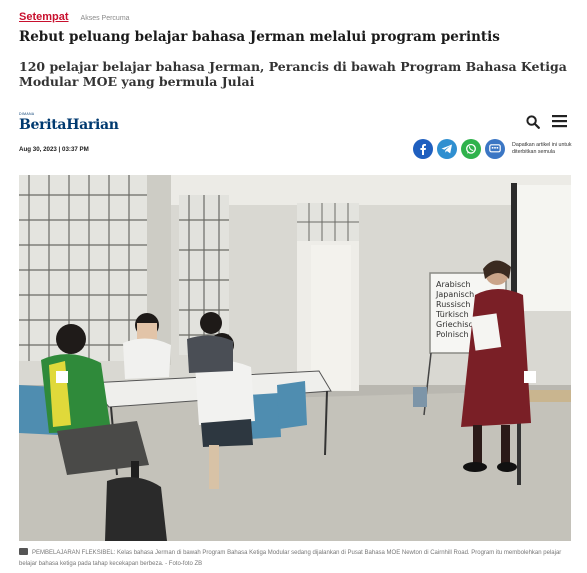 This screenshot has height=573, width=587. Describe the element at coordinates (452, 314) in the screenshot. I see `whiteboard-line: Türkisch` at that location.